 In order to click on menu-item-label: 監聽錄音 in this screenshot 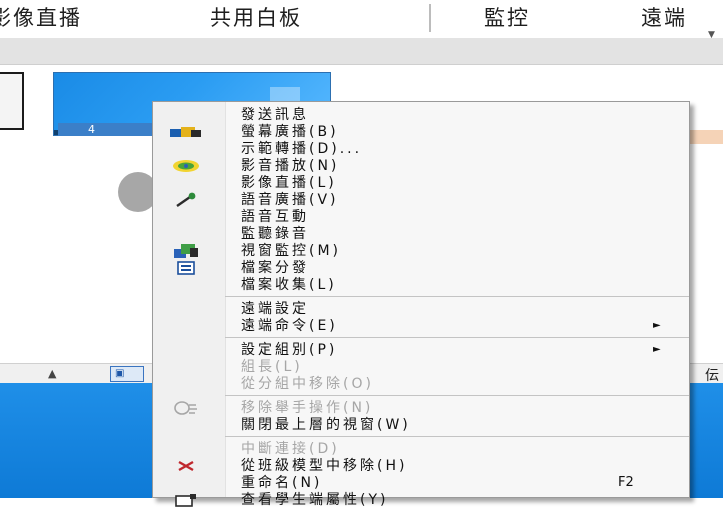, I will do `click(275, 234)`.